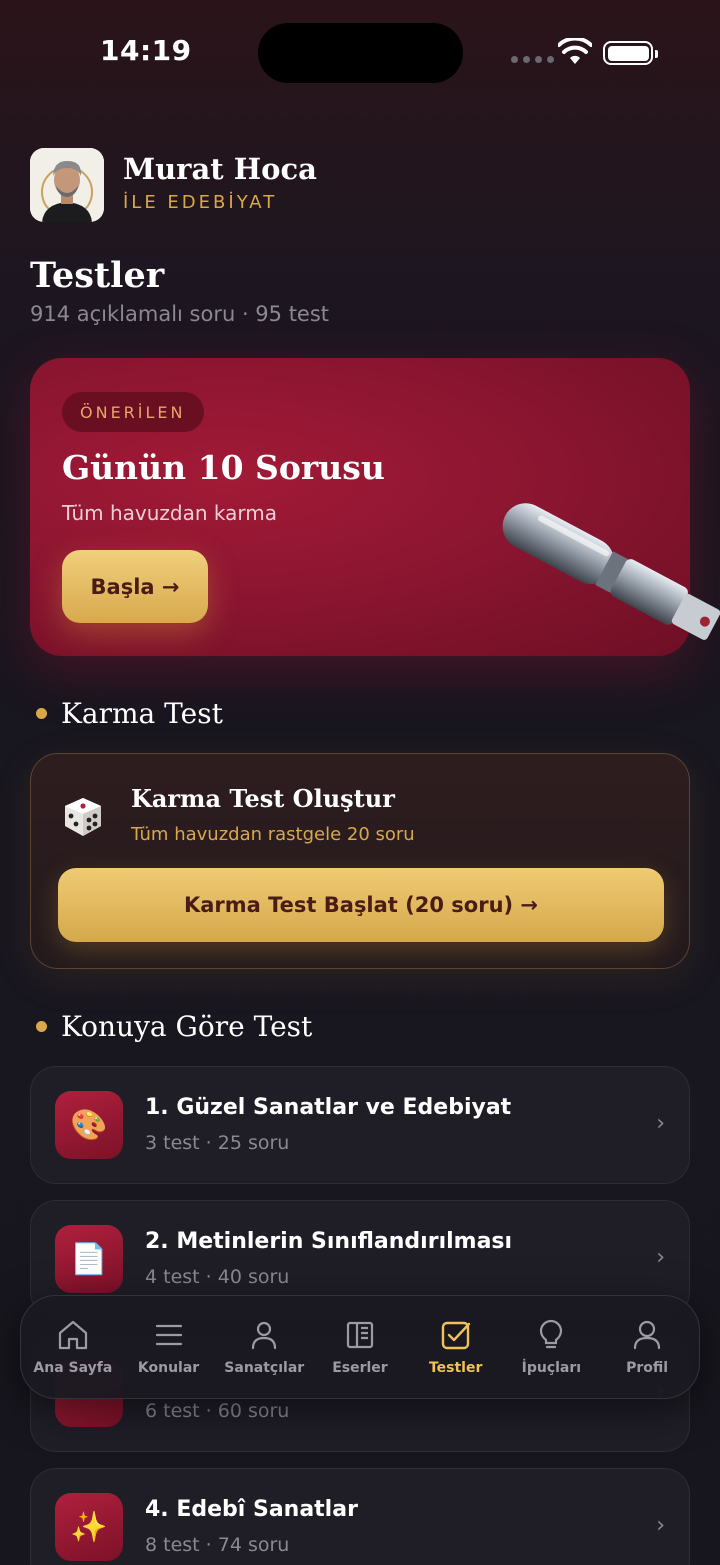 The image size is (720, 1565). I want to click on mix-card-title: Karma Test Oluştur, so click(263, 798).